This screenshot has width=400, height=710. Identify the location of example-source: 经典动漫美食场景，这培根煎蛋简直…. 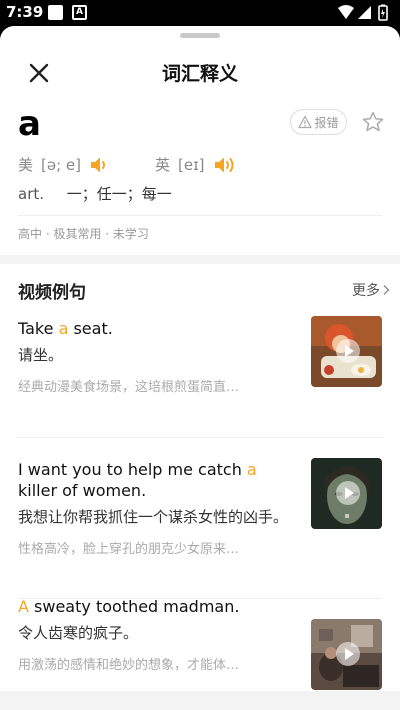
(129, 387).